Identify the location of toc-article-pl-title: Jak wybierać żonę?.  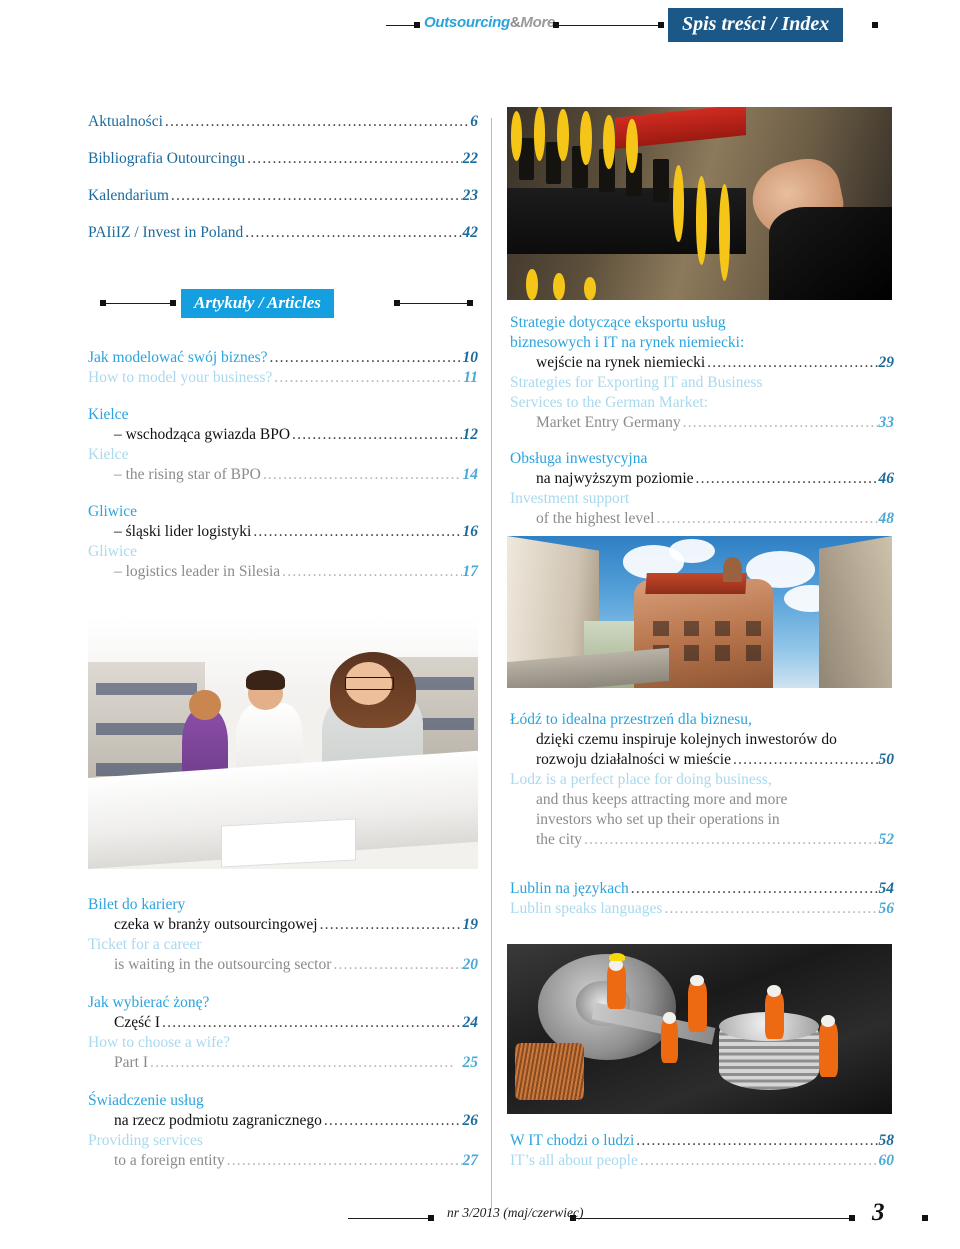
(149, 1002).